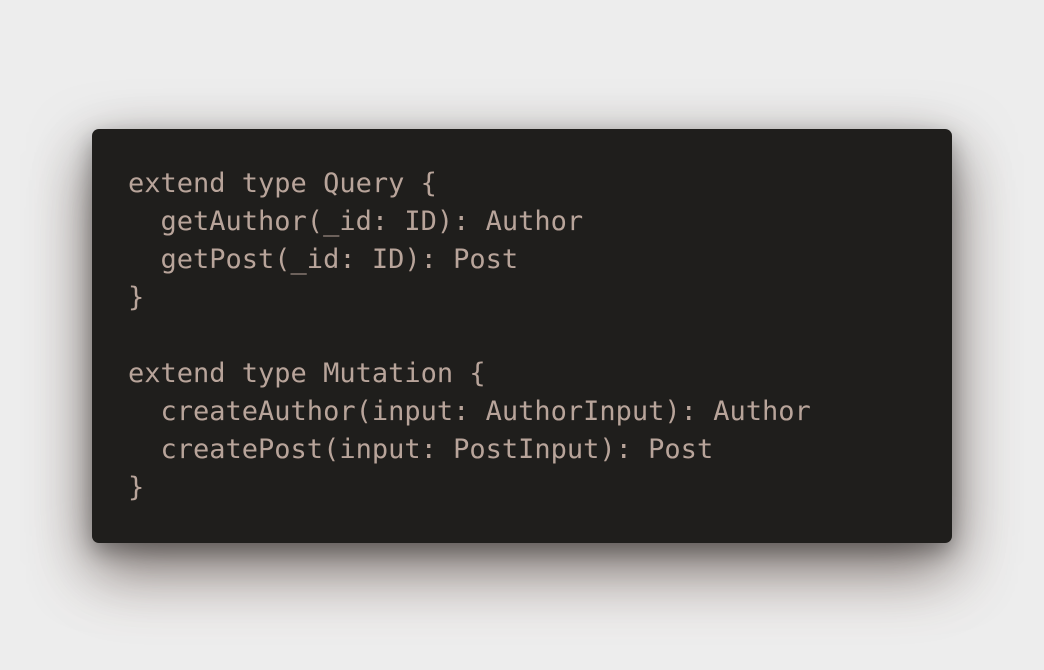  What do you see at coordinates (469, 411) in the screenshot?
I see `code-line: createAuthor(input: AuthorInput): Author` at bounding box center [469, 411].